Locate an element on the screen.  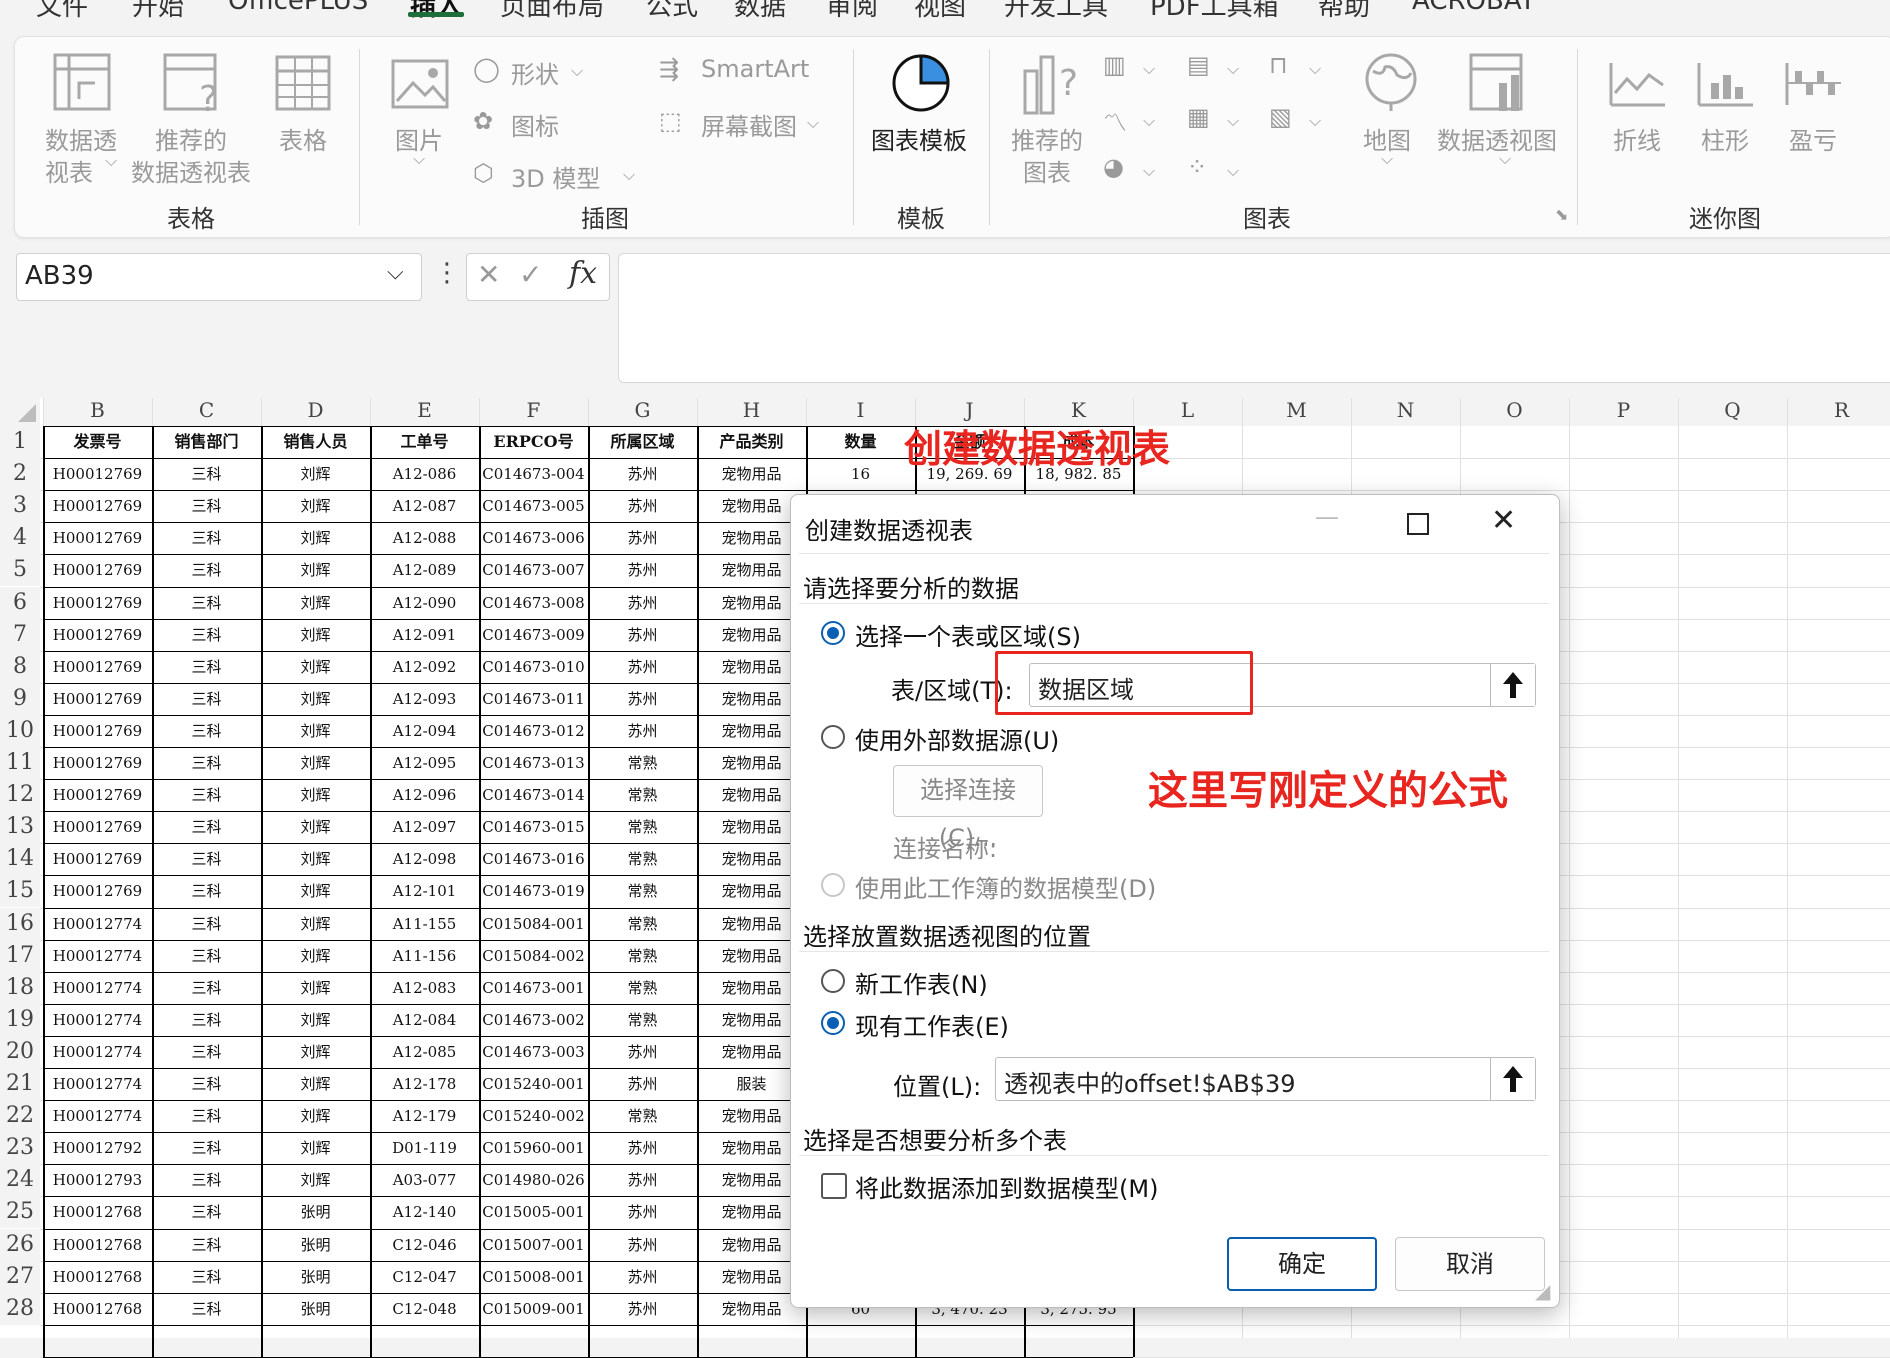
table-header-cell: 数量 is located at coordinates (860, 442).